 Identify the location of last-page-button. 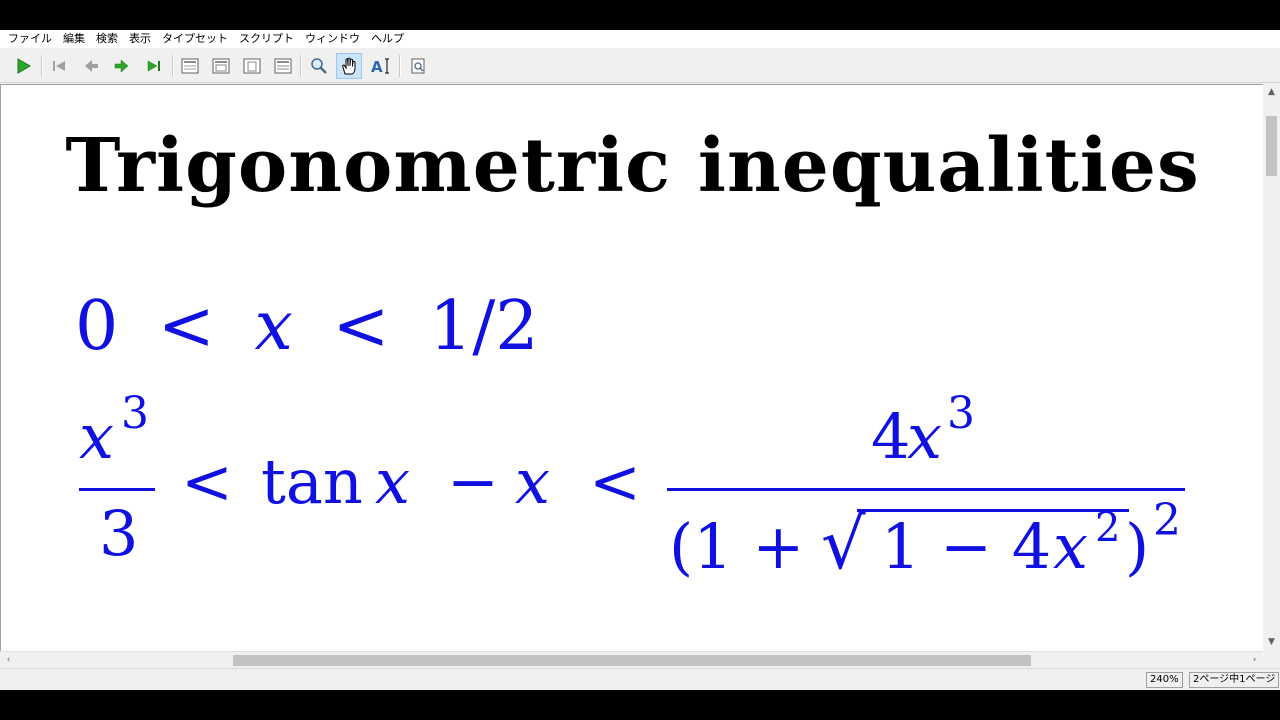
(154, 66).